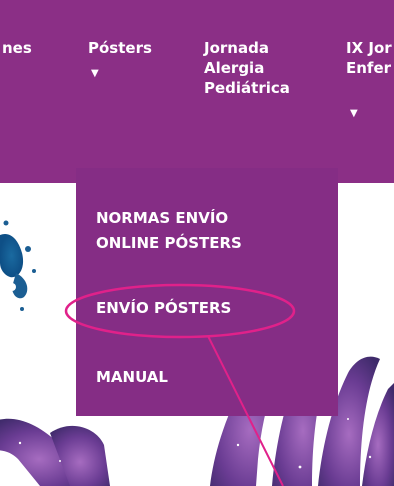 The width and height of the screenshot is (394, 486). Describe the element at coordinates (163, 308) in the screenshot. I see `menu-item-envio-posters: ENVÍO PÓSTERS` at that location.